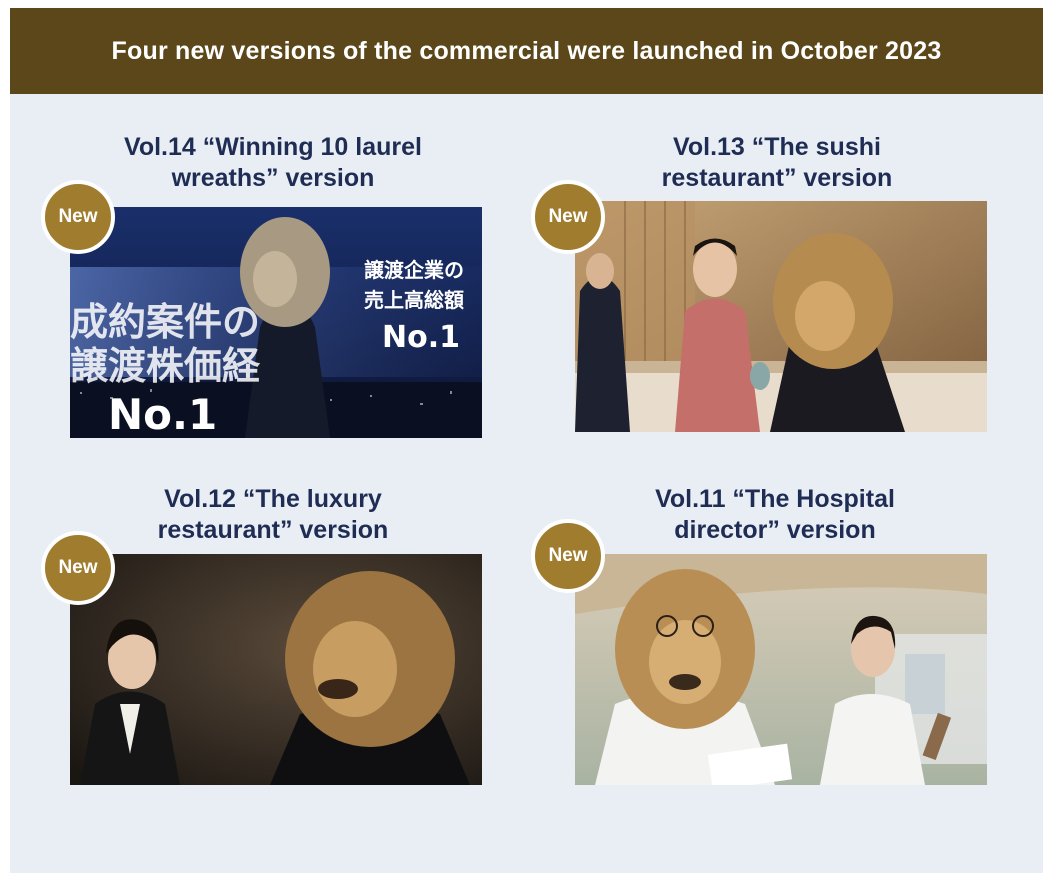  I want to click on screen-text-left-2: 譲渡株価経, so click(165, 366).